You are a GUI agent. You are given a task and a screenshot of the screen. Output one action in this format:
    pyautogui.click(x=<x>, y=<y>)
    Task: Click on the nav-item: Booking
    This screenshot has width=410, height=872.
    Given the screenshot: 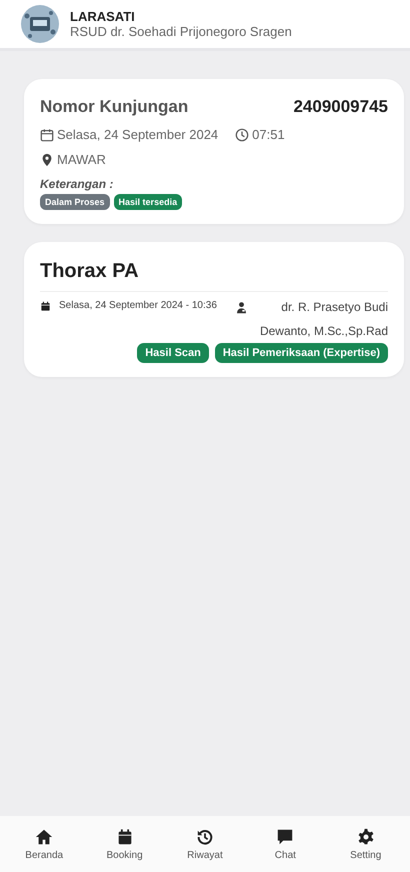 What is the action you would take?
    pyautogui.click(x=125, y=844)
    